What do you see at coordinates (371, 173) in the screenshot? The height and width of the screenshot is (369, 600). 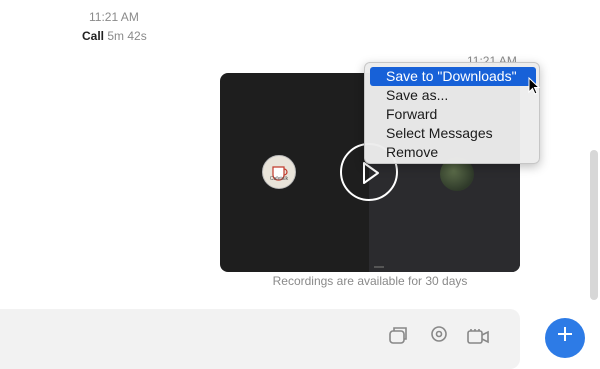 I see `play-icon` at bounding box center [371, 173].